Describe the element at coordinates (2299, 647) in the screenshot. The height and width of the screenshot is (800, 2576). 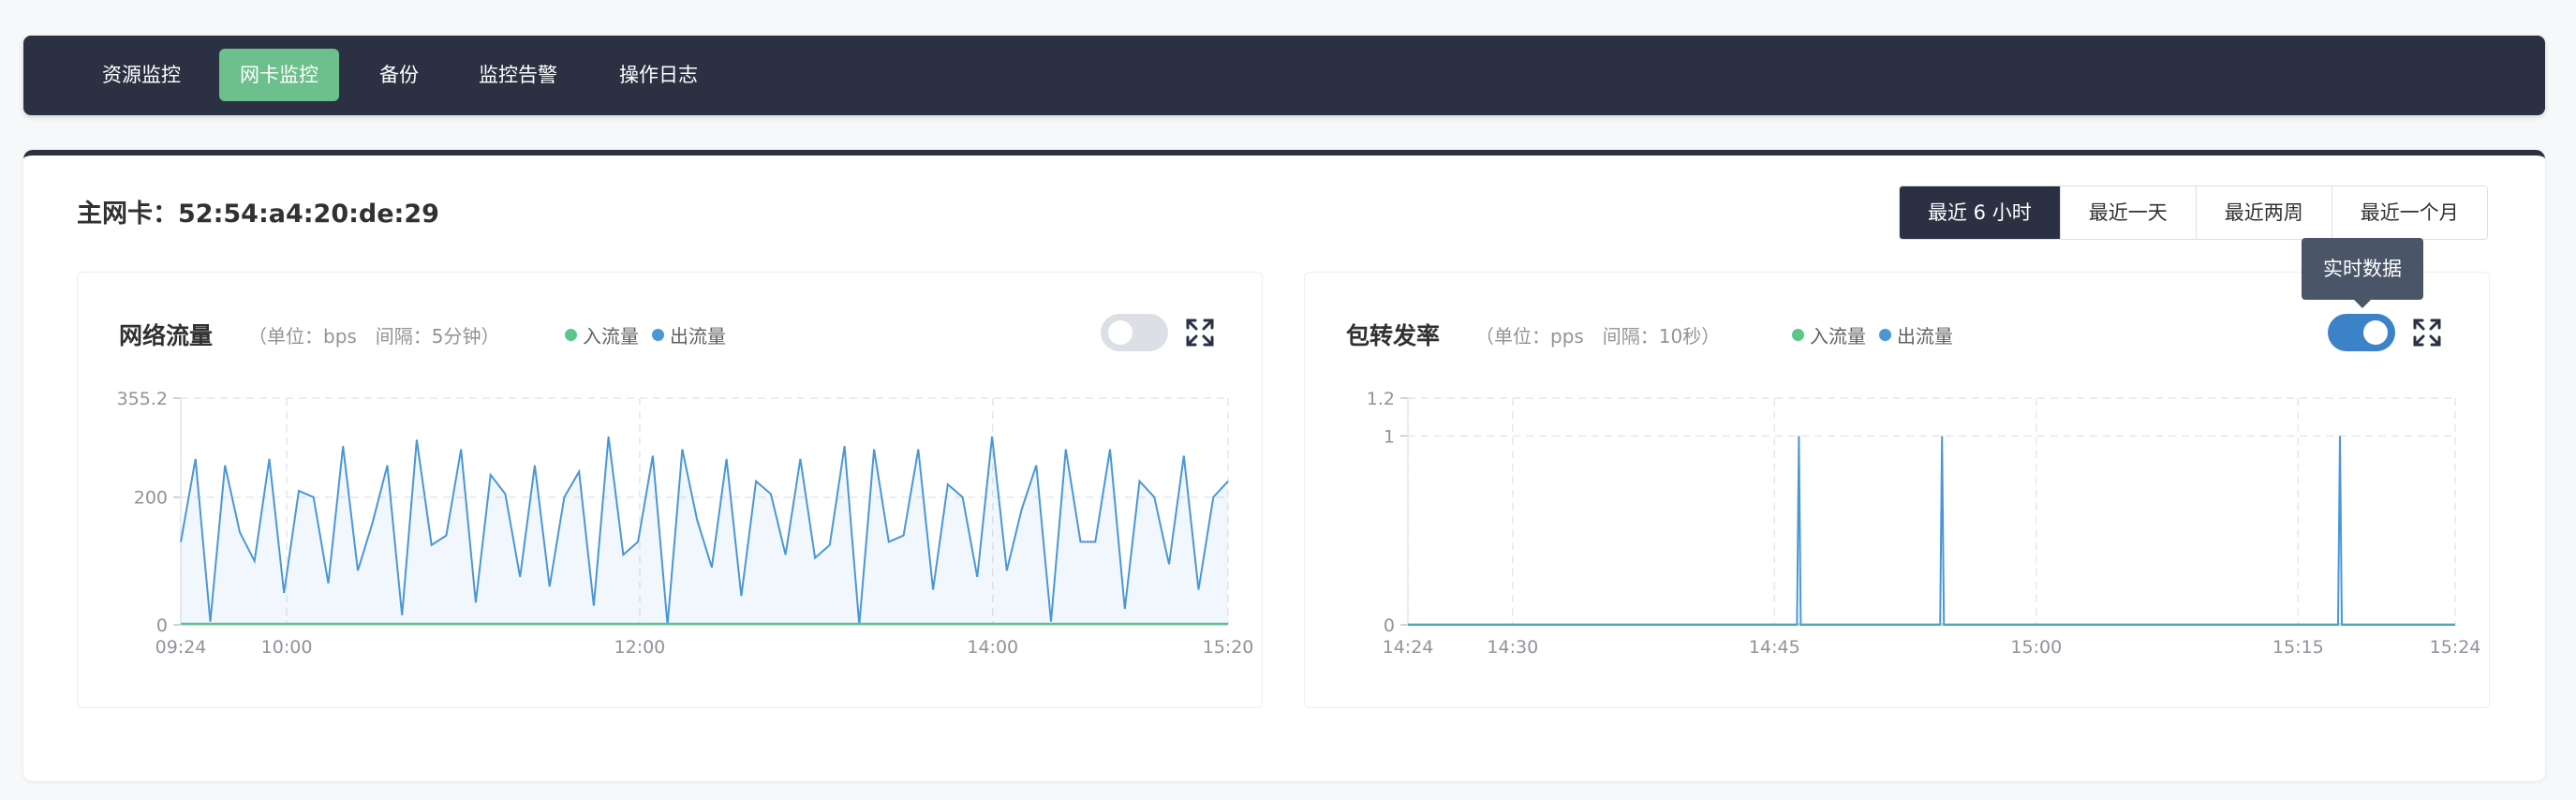
I see `x-tick-label: 15:15` at that location.